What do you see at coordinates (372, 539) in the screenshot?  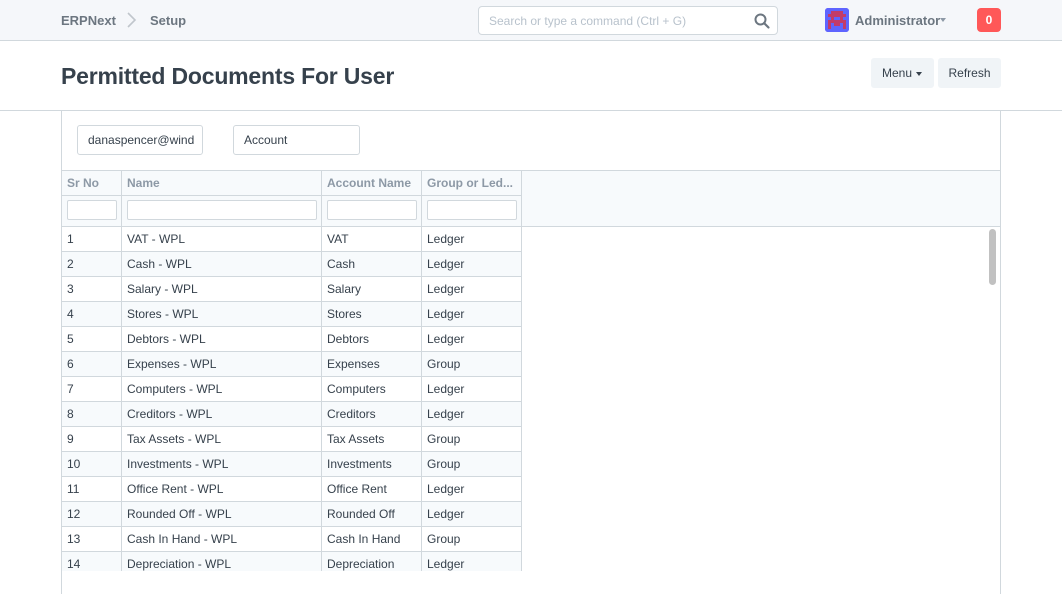 I see `cell-account-name: Cash In Hand` at bounding box center [372, 539].